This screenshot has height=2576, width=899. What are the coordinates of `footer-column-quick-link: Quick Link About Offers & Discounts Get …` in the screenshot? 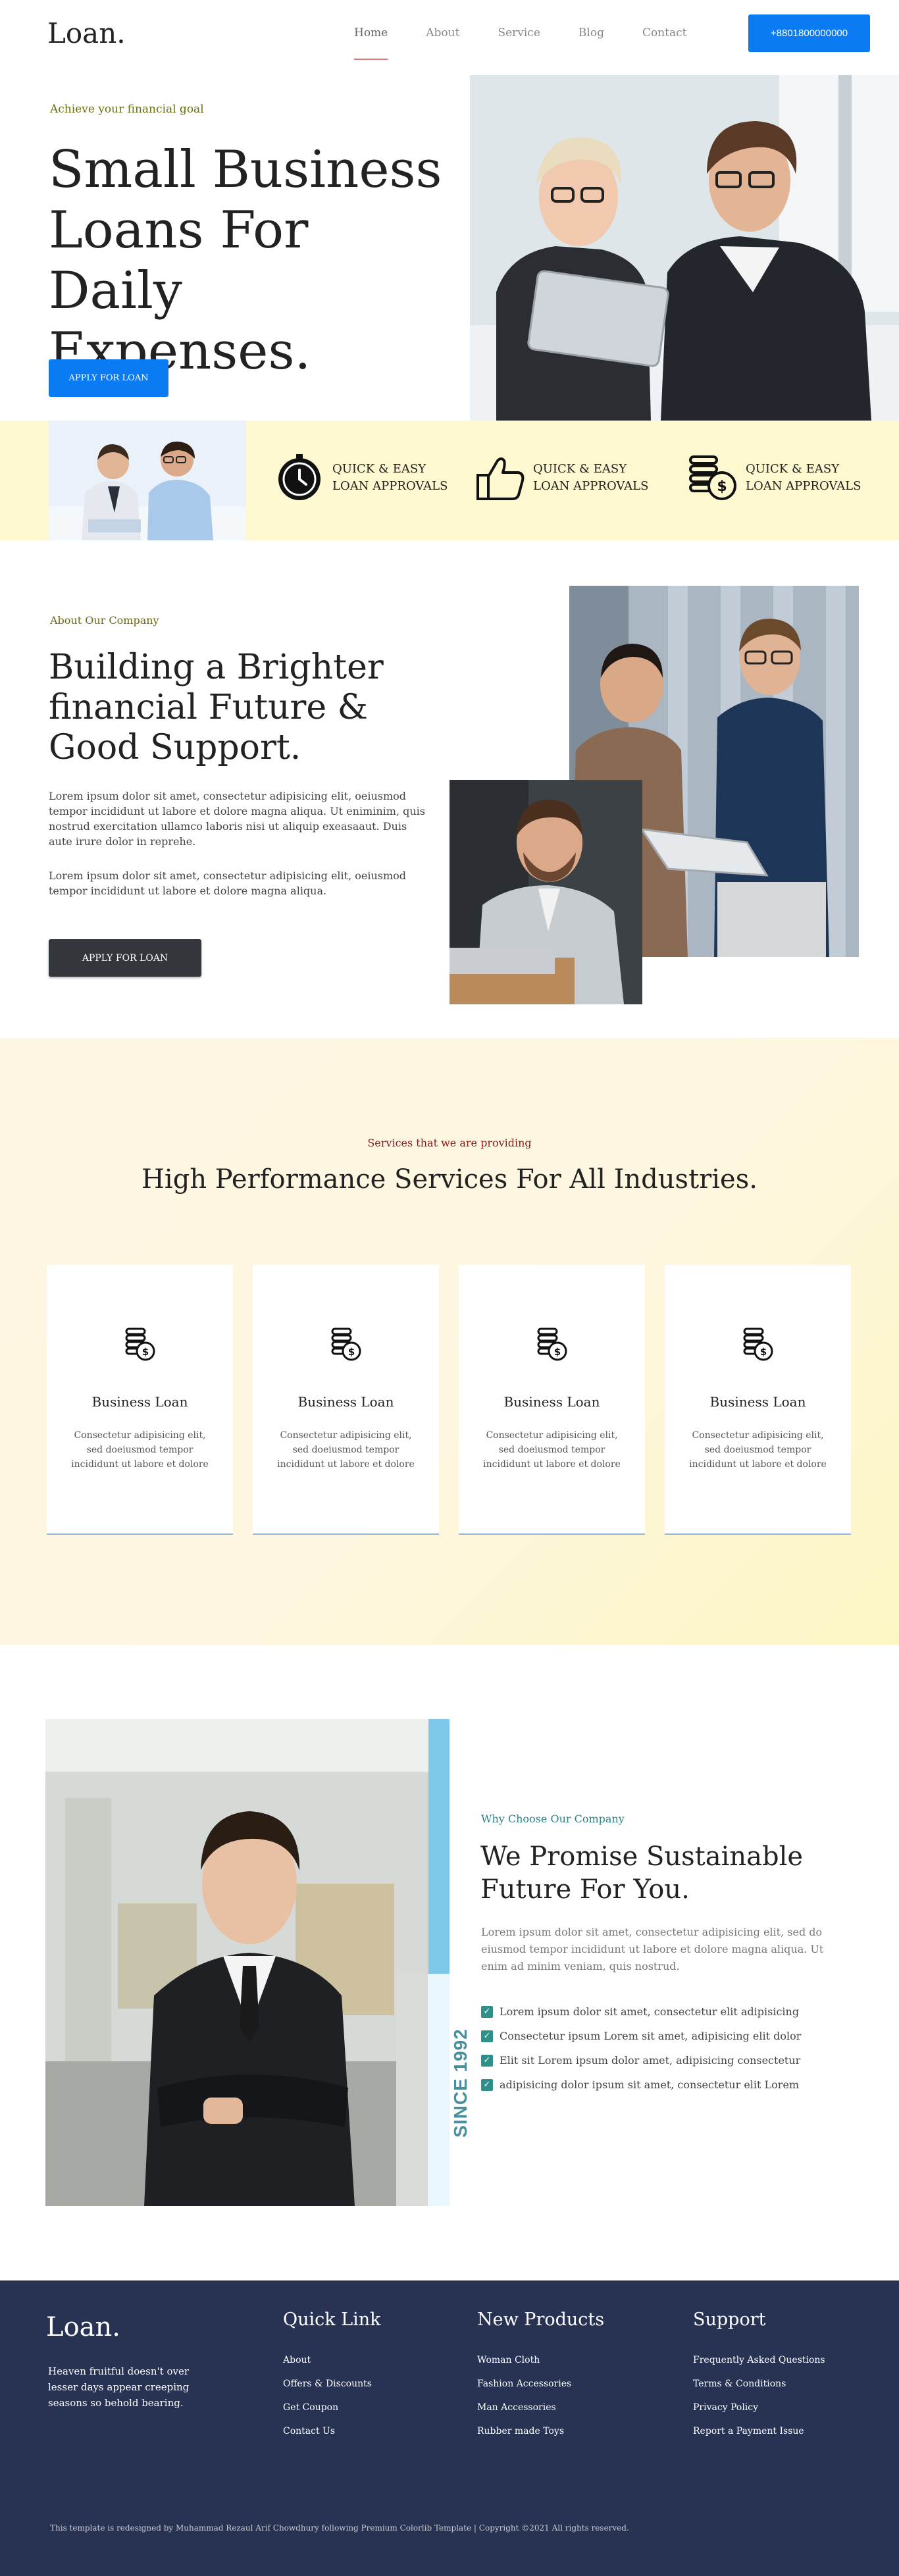 It's located at (332, 2379).